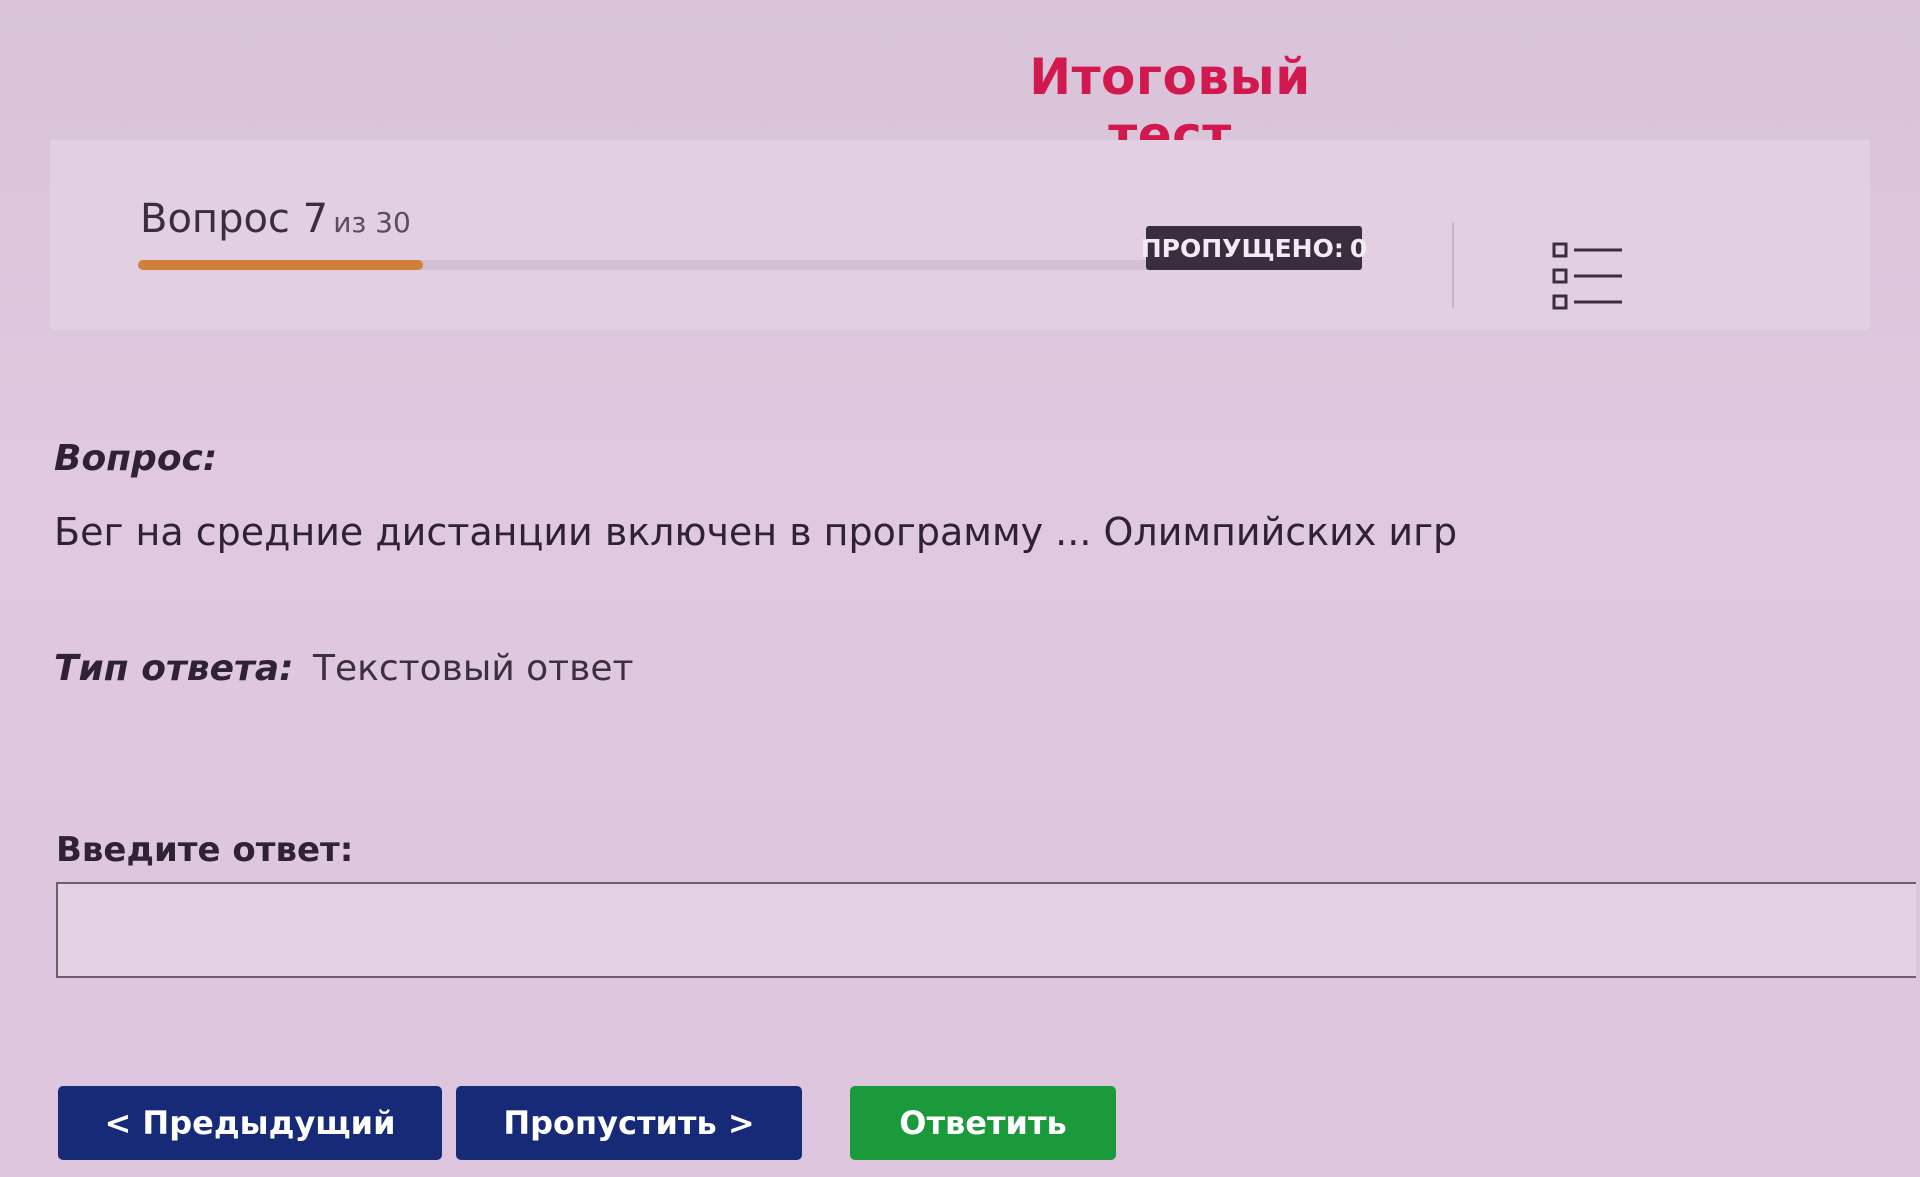  I want to click on answer-type: Тип ответа: Текстовый ответ, so click(343, 668).